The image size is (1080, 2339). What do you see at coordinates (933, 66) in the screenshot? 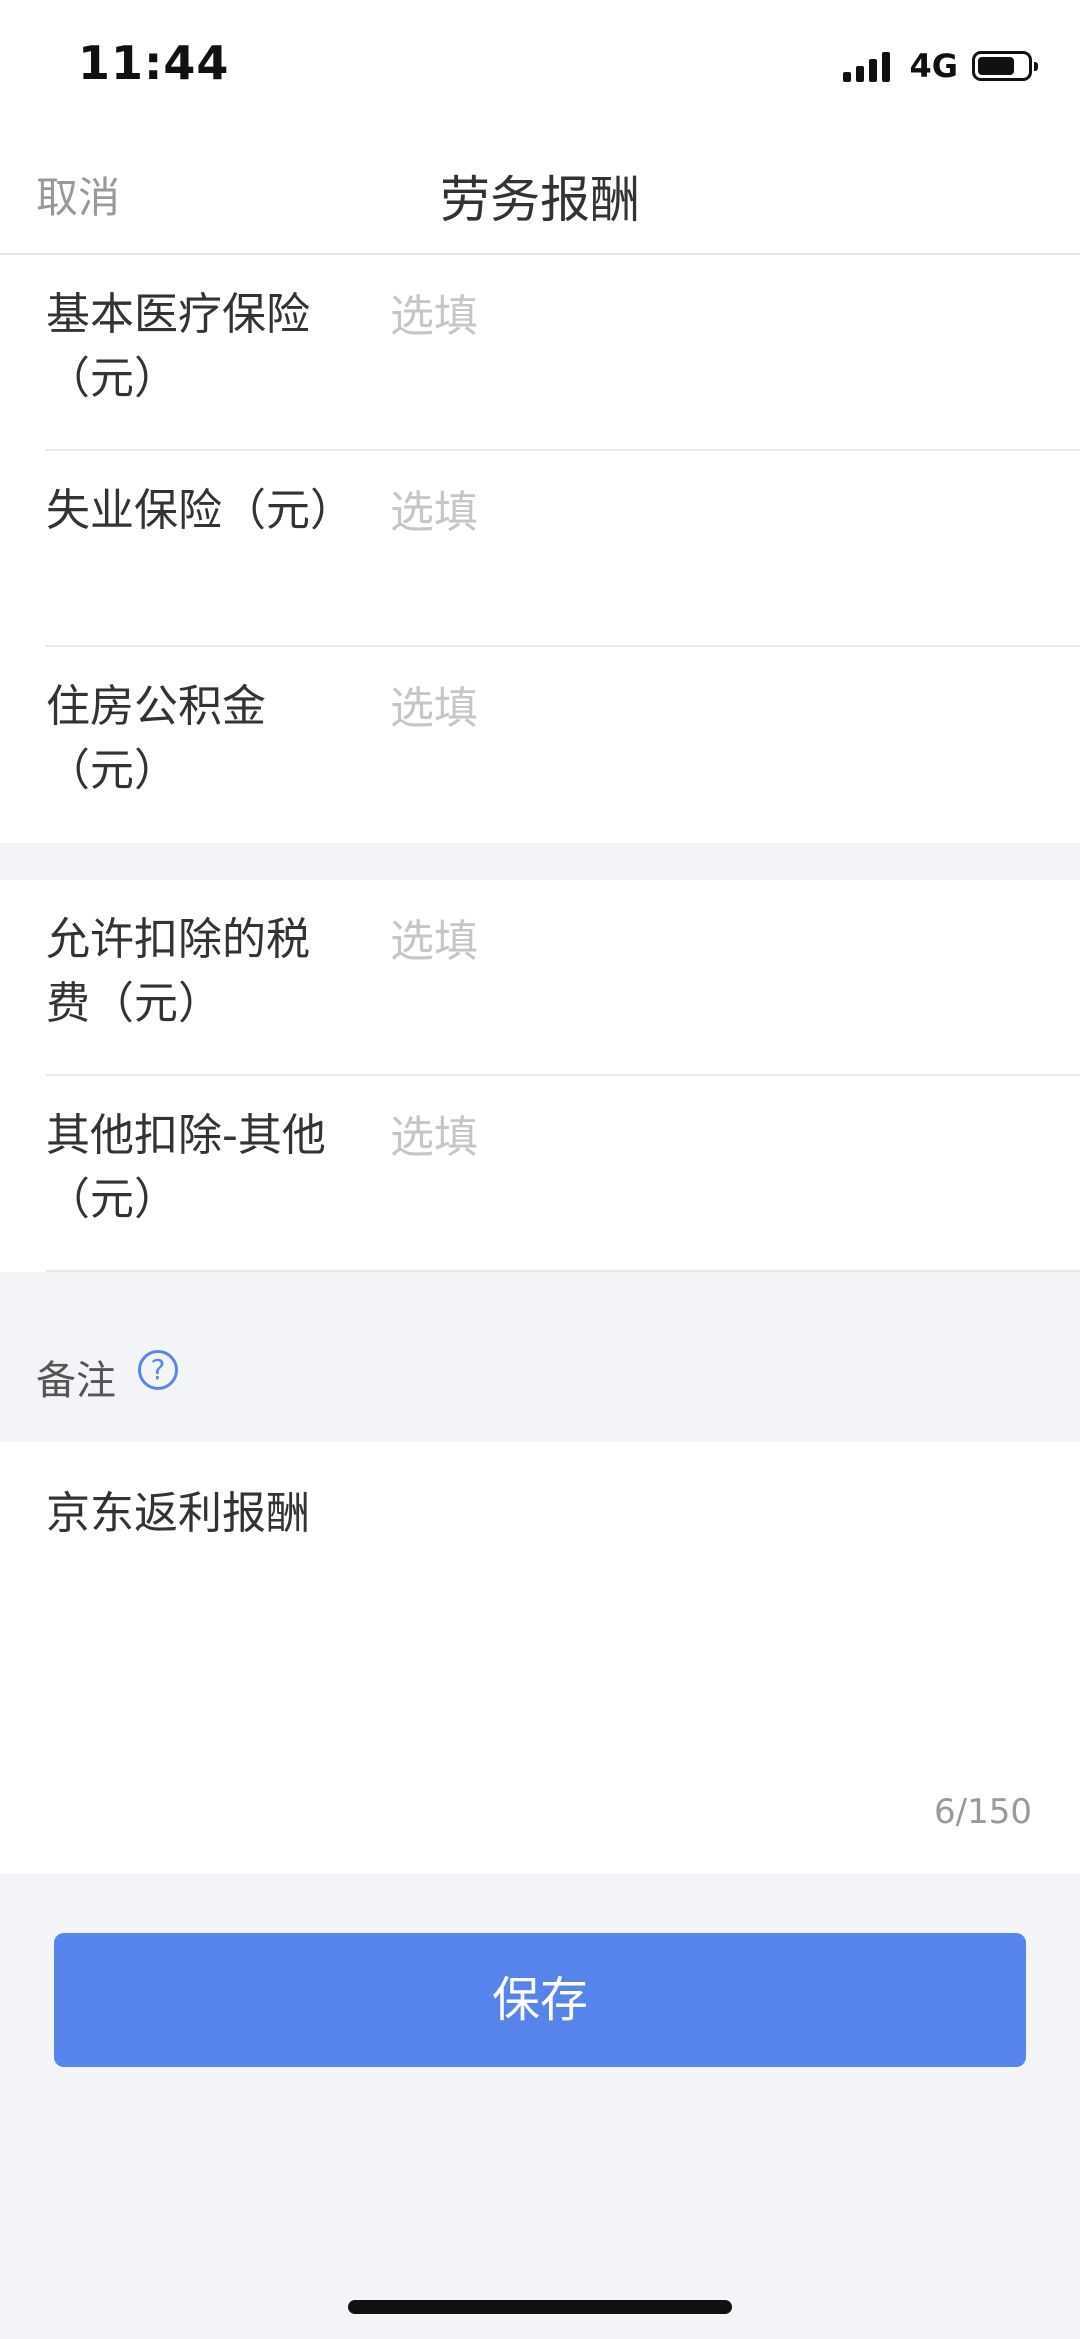
I see `network-label: 4G` at bounding box center [933, 66].